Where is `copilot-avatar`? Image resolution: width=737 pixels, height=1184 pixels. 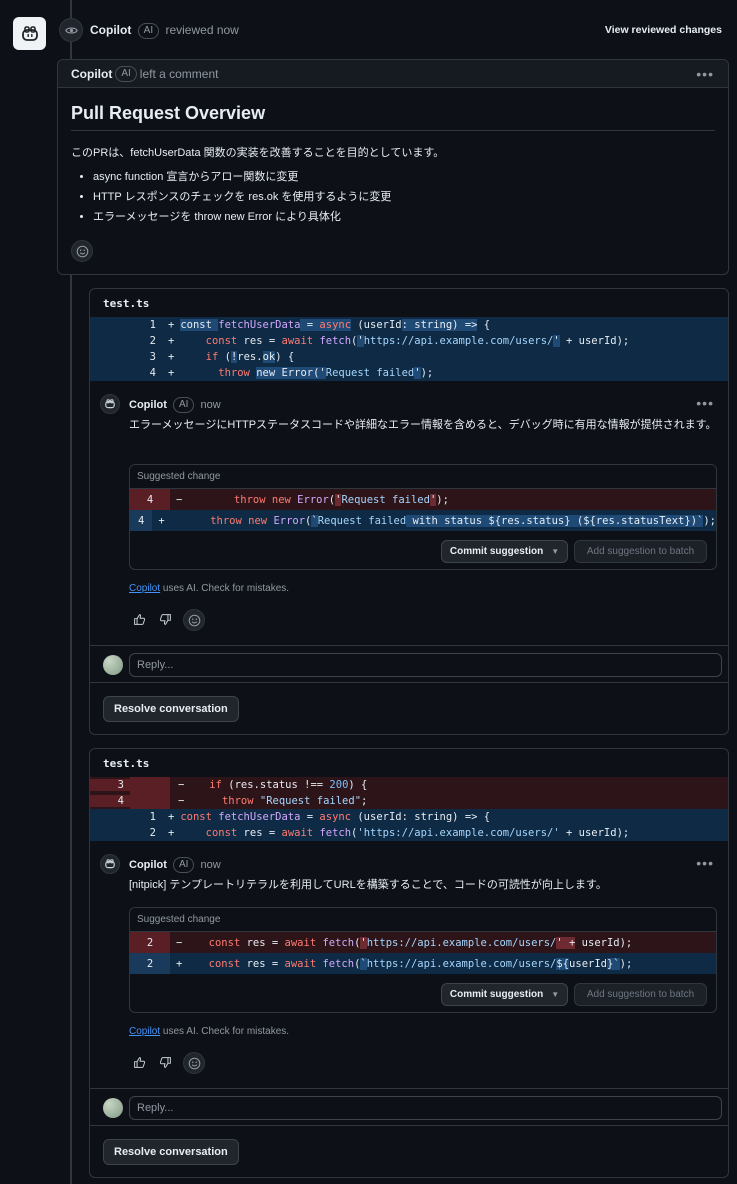 copilot-avatar is located at coordinates (29, 33).